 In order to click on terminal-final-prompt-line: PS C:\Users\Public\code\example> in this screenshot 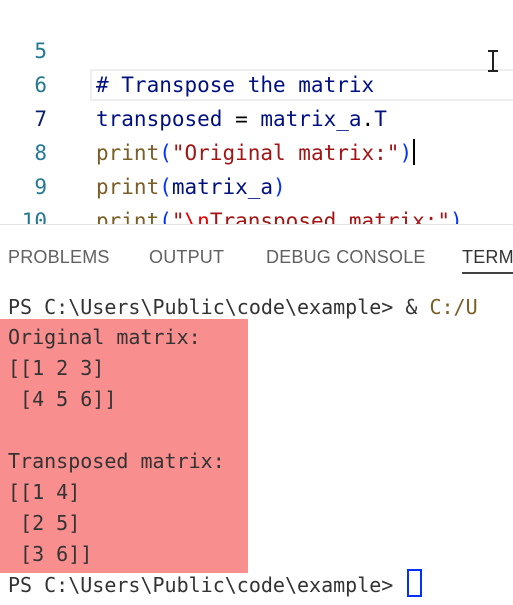, I will do `click(215, 584)`.